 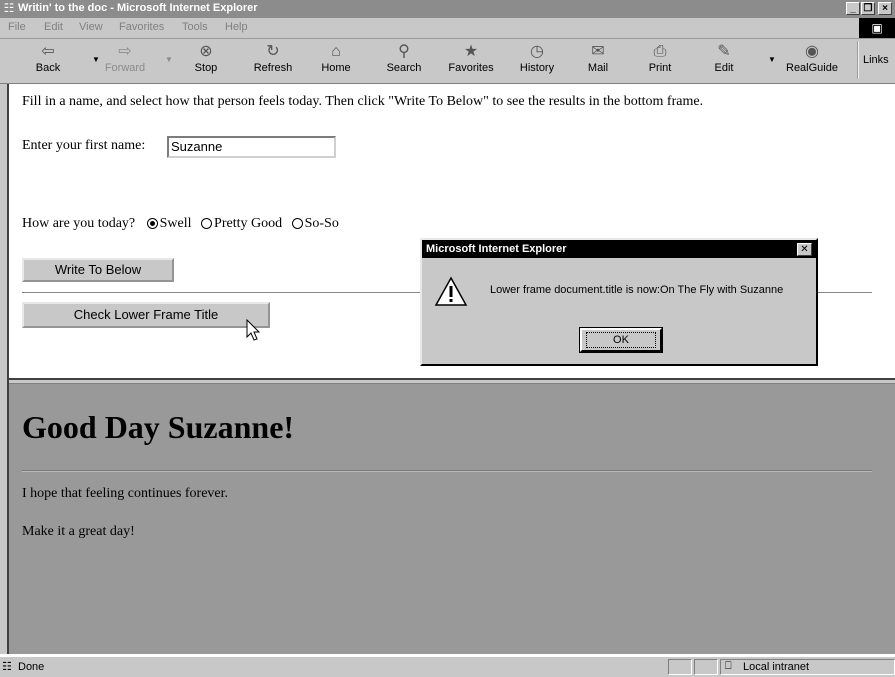 What do you see at coordinates (451, 291) in the screenshot?
I see `warning-icon` at bounding box center [451, 291].